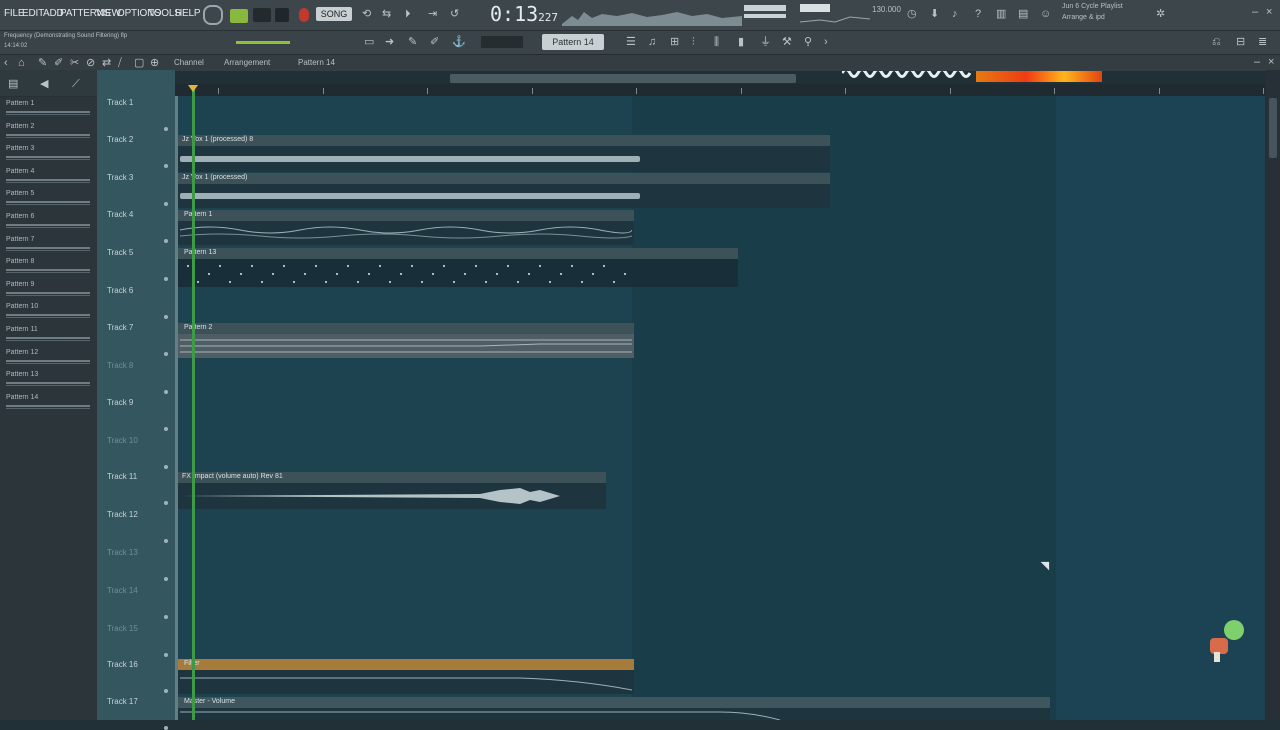 This screenshot has height=730, width=1280. I want to click on settings-icon: ✲, so click(1160, 14).